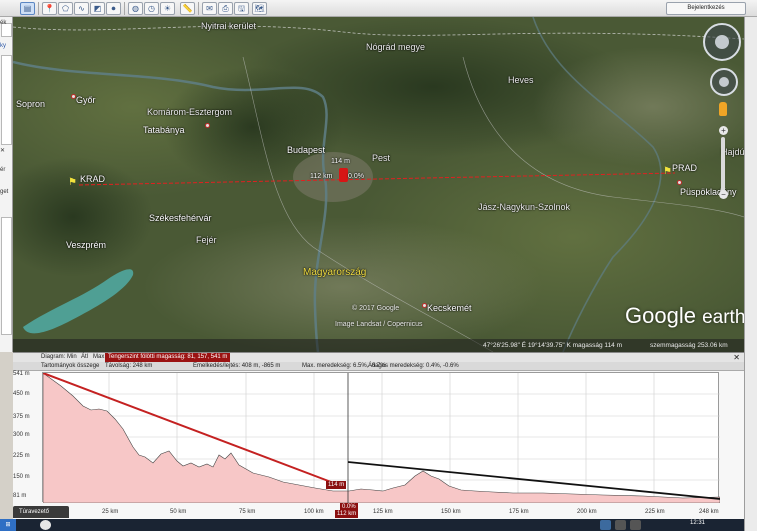 The width and height of the screenshot is (757, 531). What do you see at coordinates (3, 170) in the screenshot?
I see `sidebar-fragment: ér` at bounding box center [3, 170].